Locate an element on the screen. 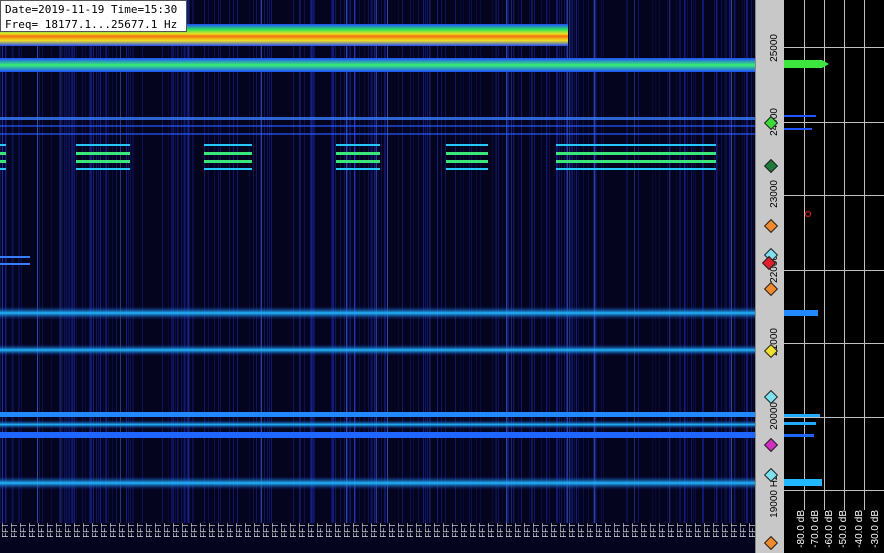 Image resolution: width=884 pixels, height=553 pixels. freq-tick-label: 20000 is located at coordinates (774, 416).